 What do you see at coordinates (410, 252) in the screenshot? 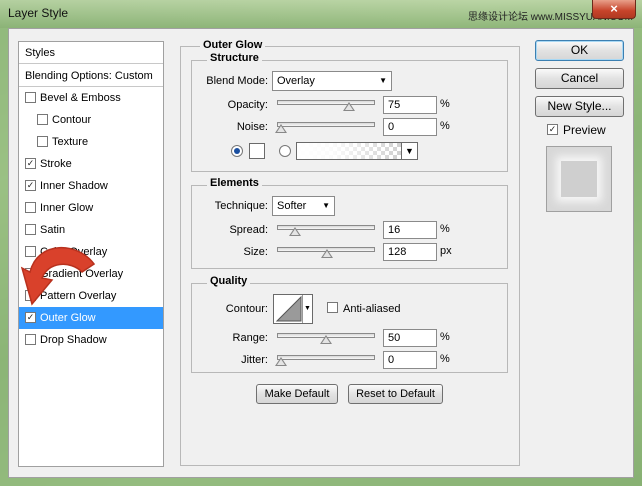
I see `size-input: 128` at bounding box center [410, 252].